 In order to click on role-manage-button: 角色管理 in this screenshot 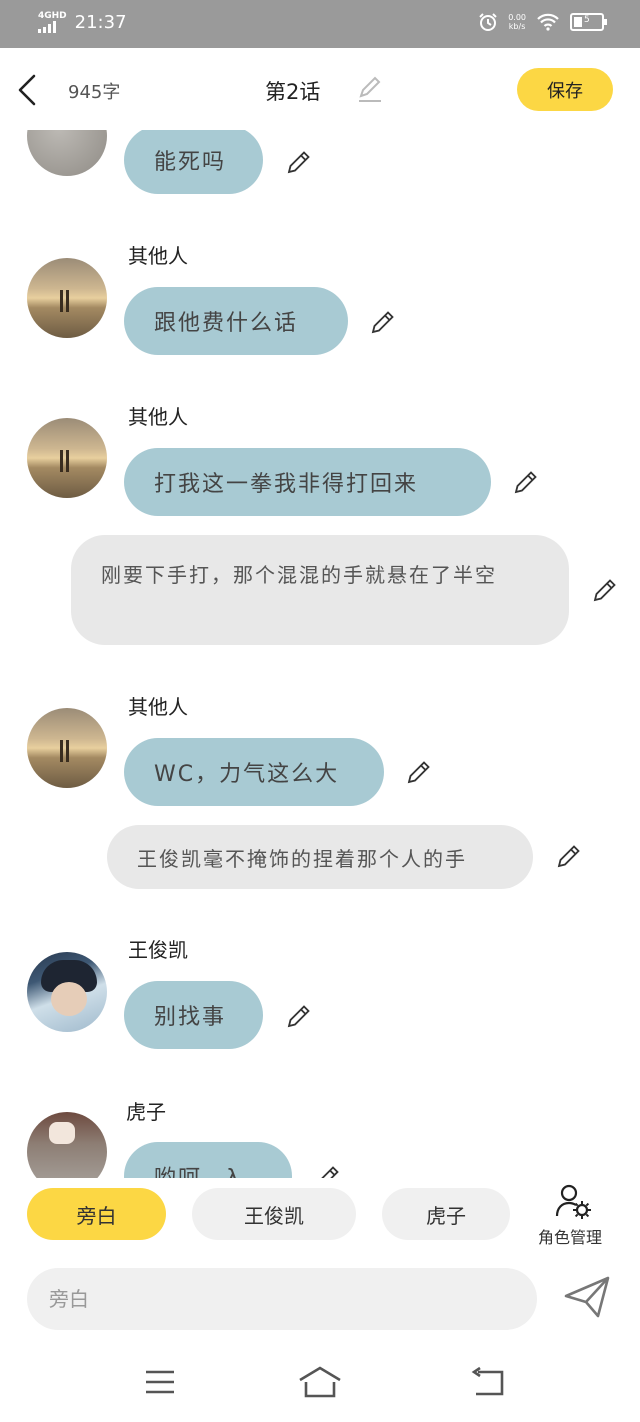, I will do `click(576, 1215)`.